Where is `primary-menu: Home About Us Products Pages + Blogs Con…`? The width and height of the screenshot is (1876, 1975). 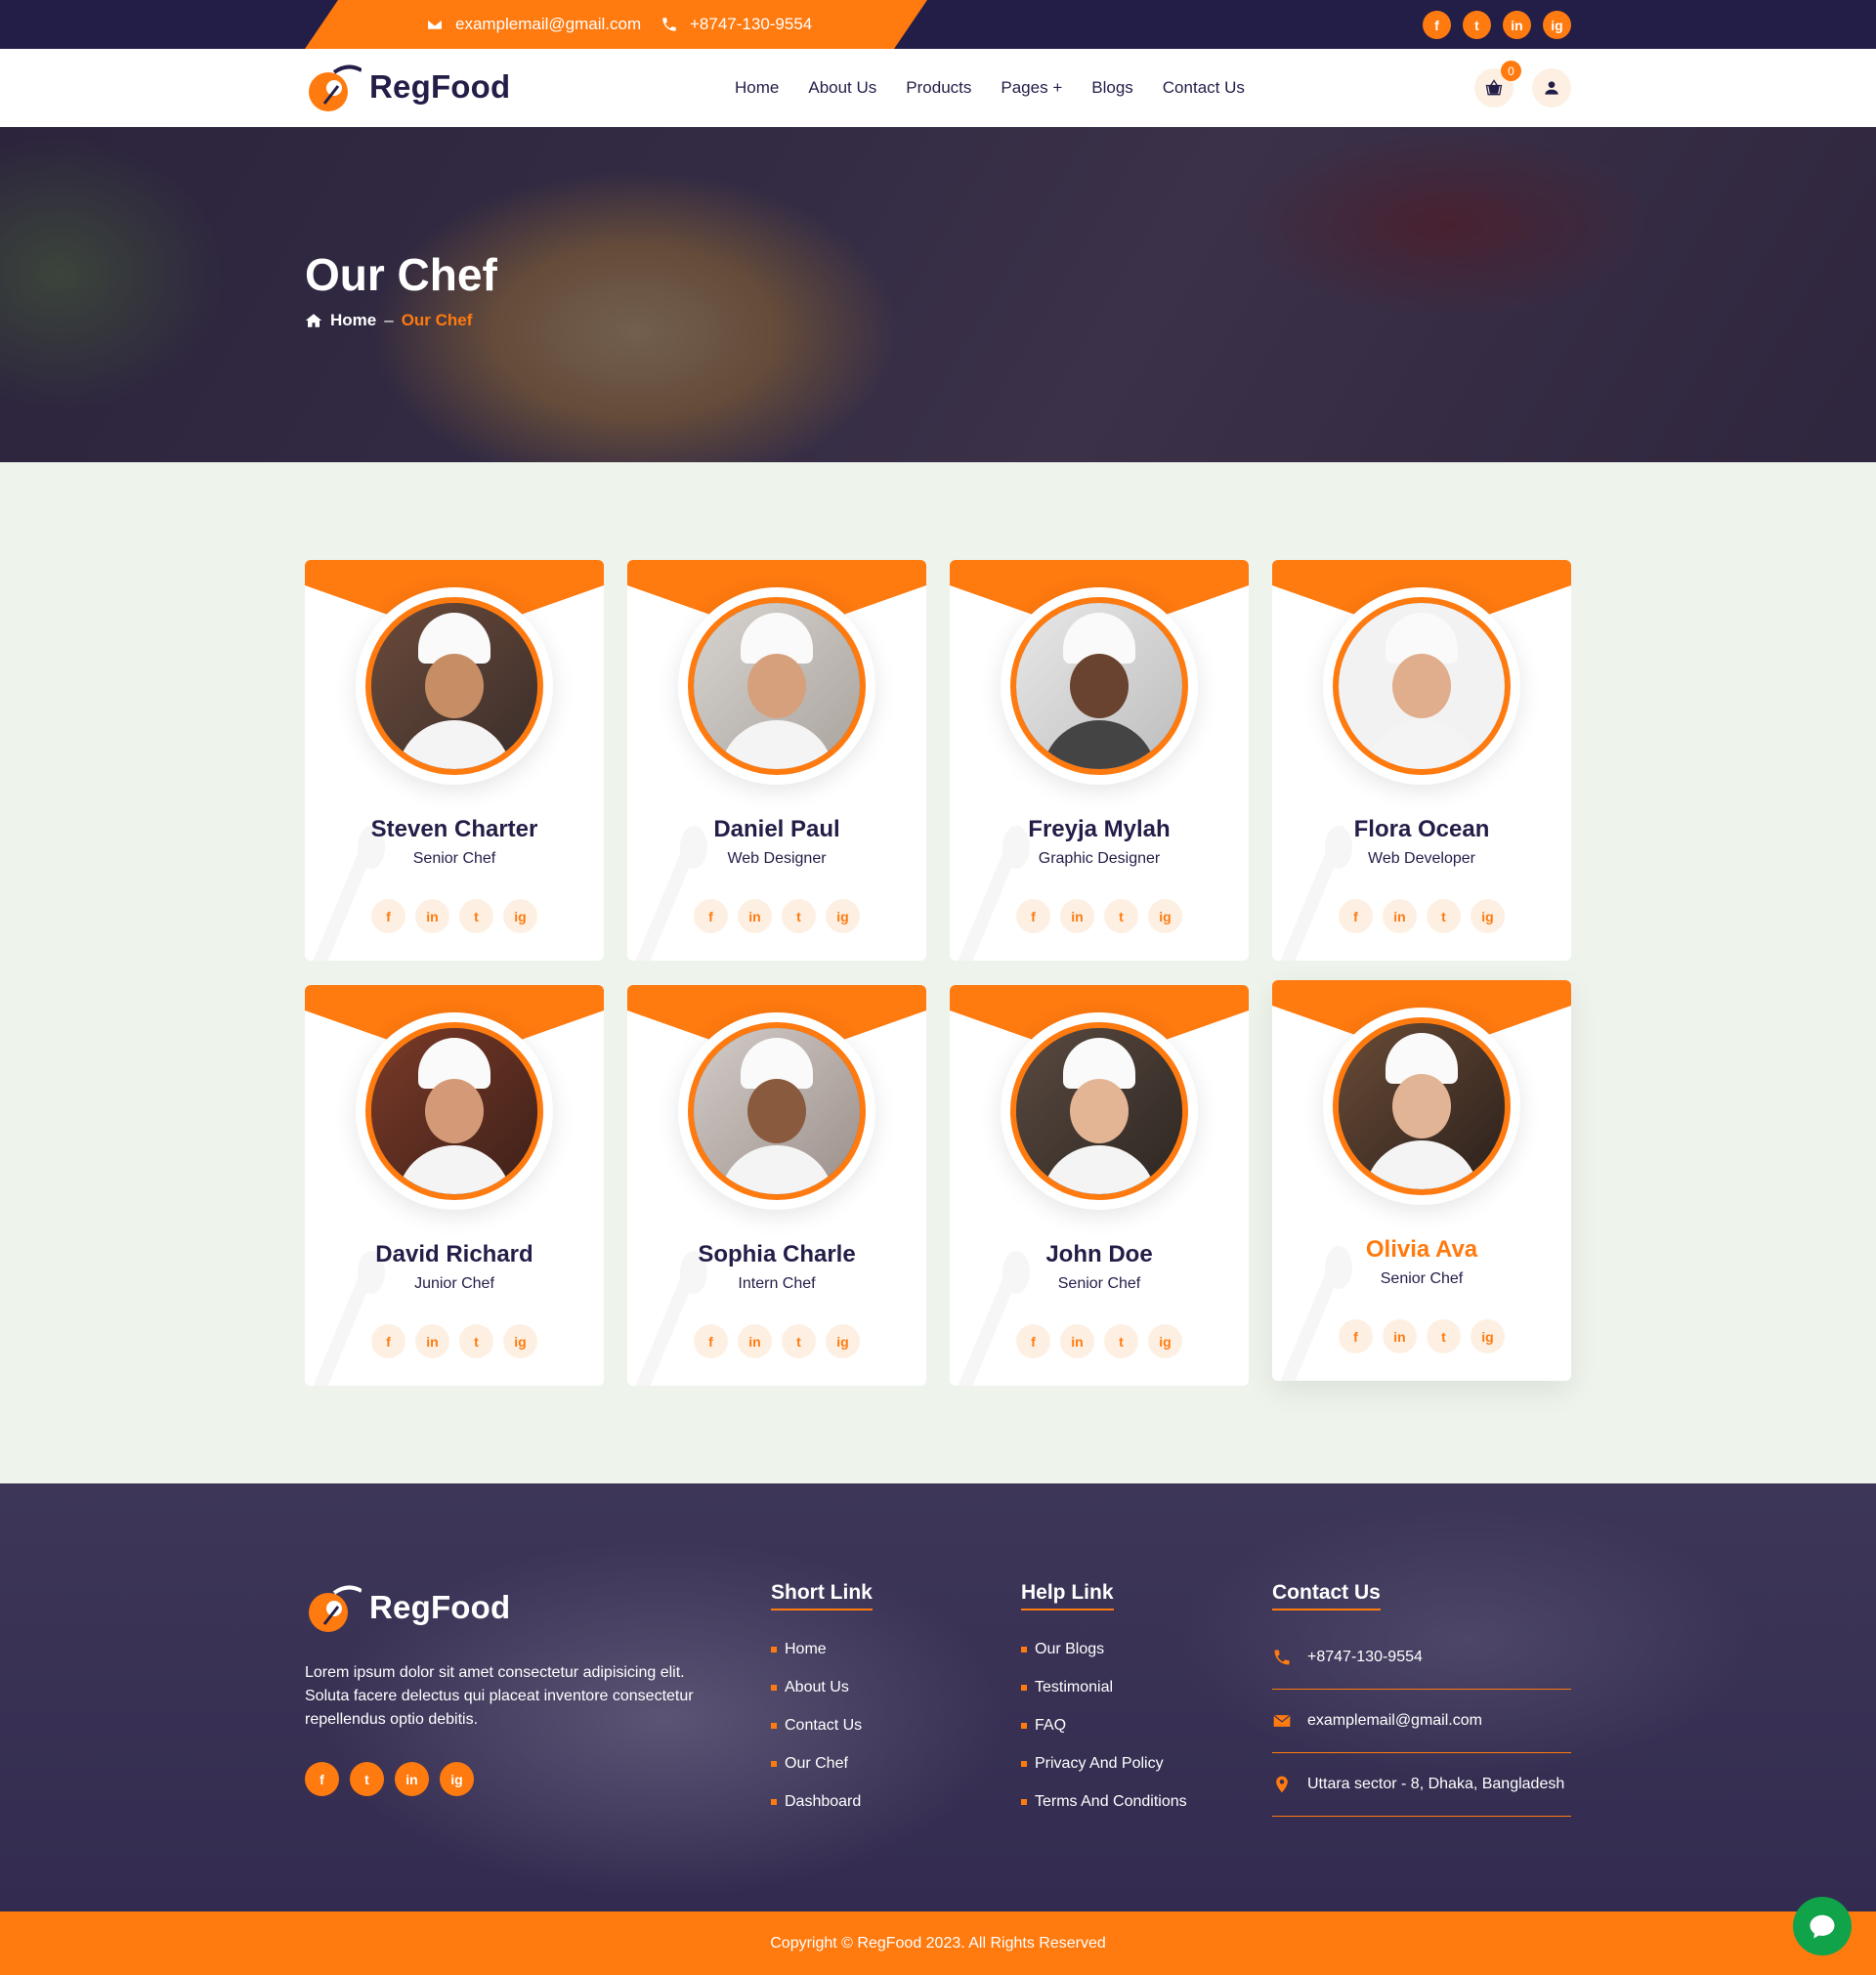 primary-menu: Home About Us Products Pages + Blogs Con… is located at coordinates (990, 88).